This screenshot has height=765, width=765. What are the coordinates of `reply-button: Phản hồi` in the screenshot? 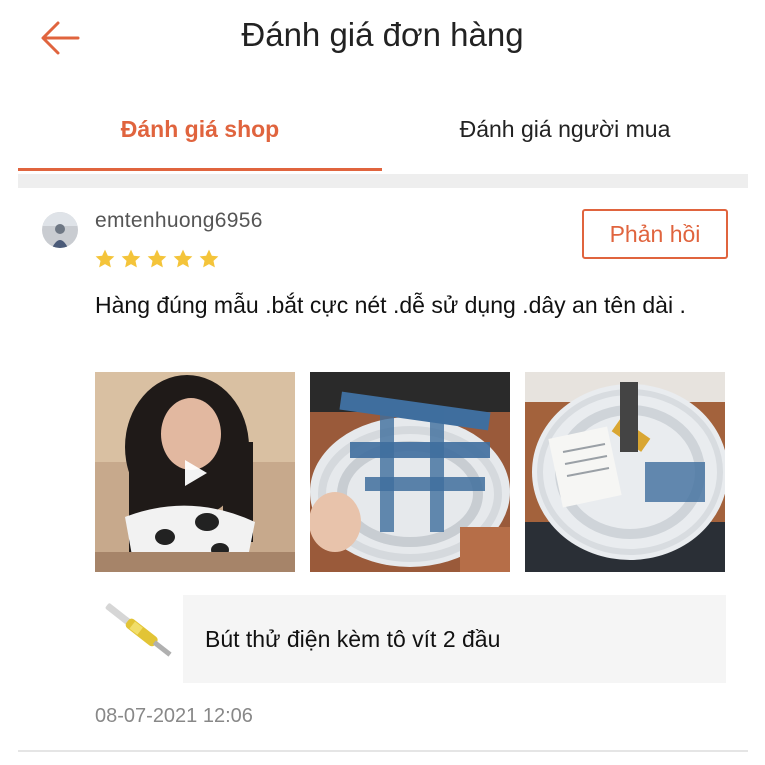 It's located at (655, 234).